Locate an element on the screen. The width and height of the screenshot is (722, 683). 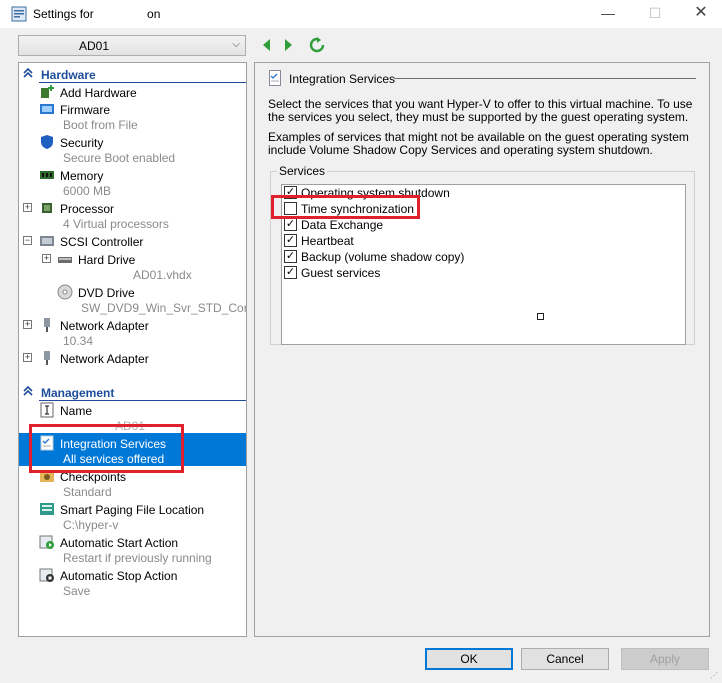
sidebar-item-sub: C:\hyper-v is located at coordinates (91, 525).